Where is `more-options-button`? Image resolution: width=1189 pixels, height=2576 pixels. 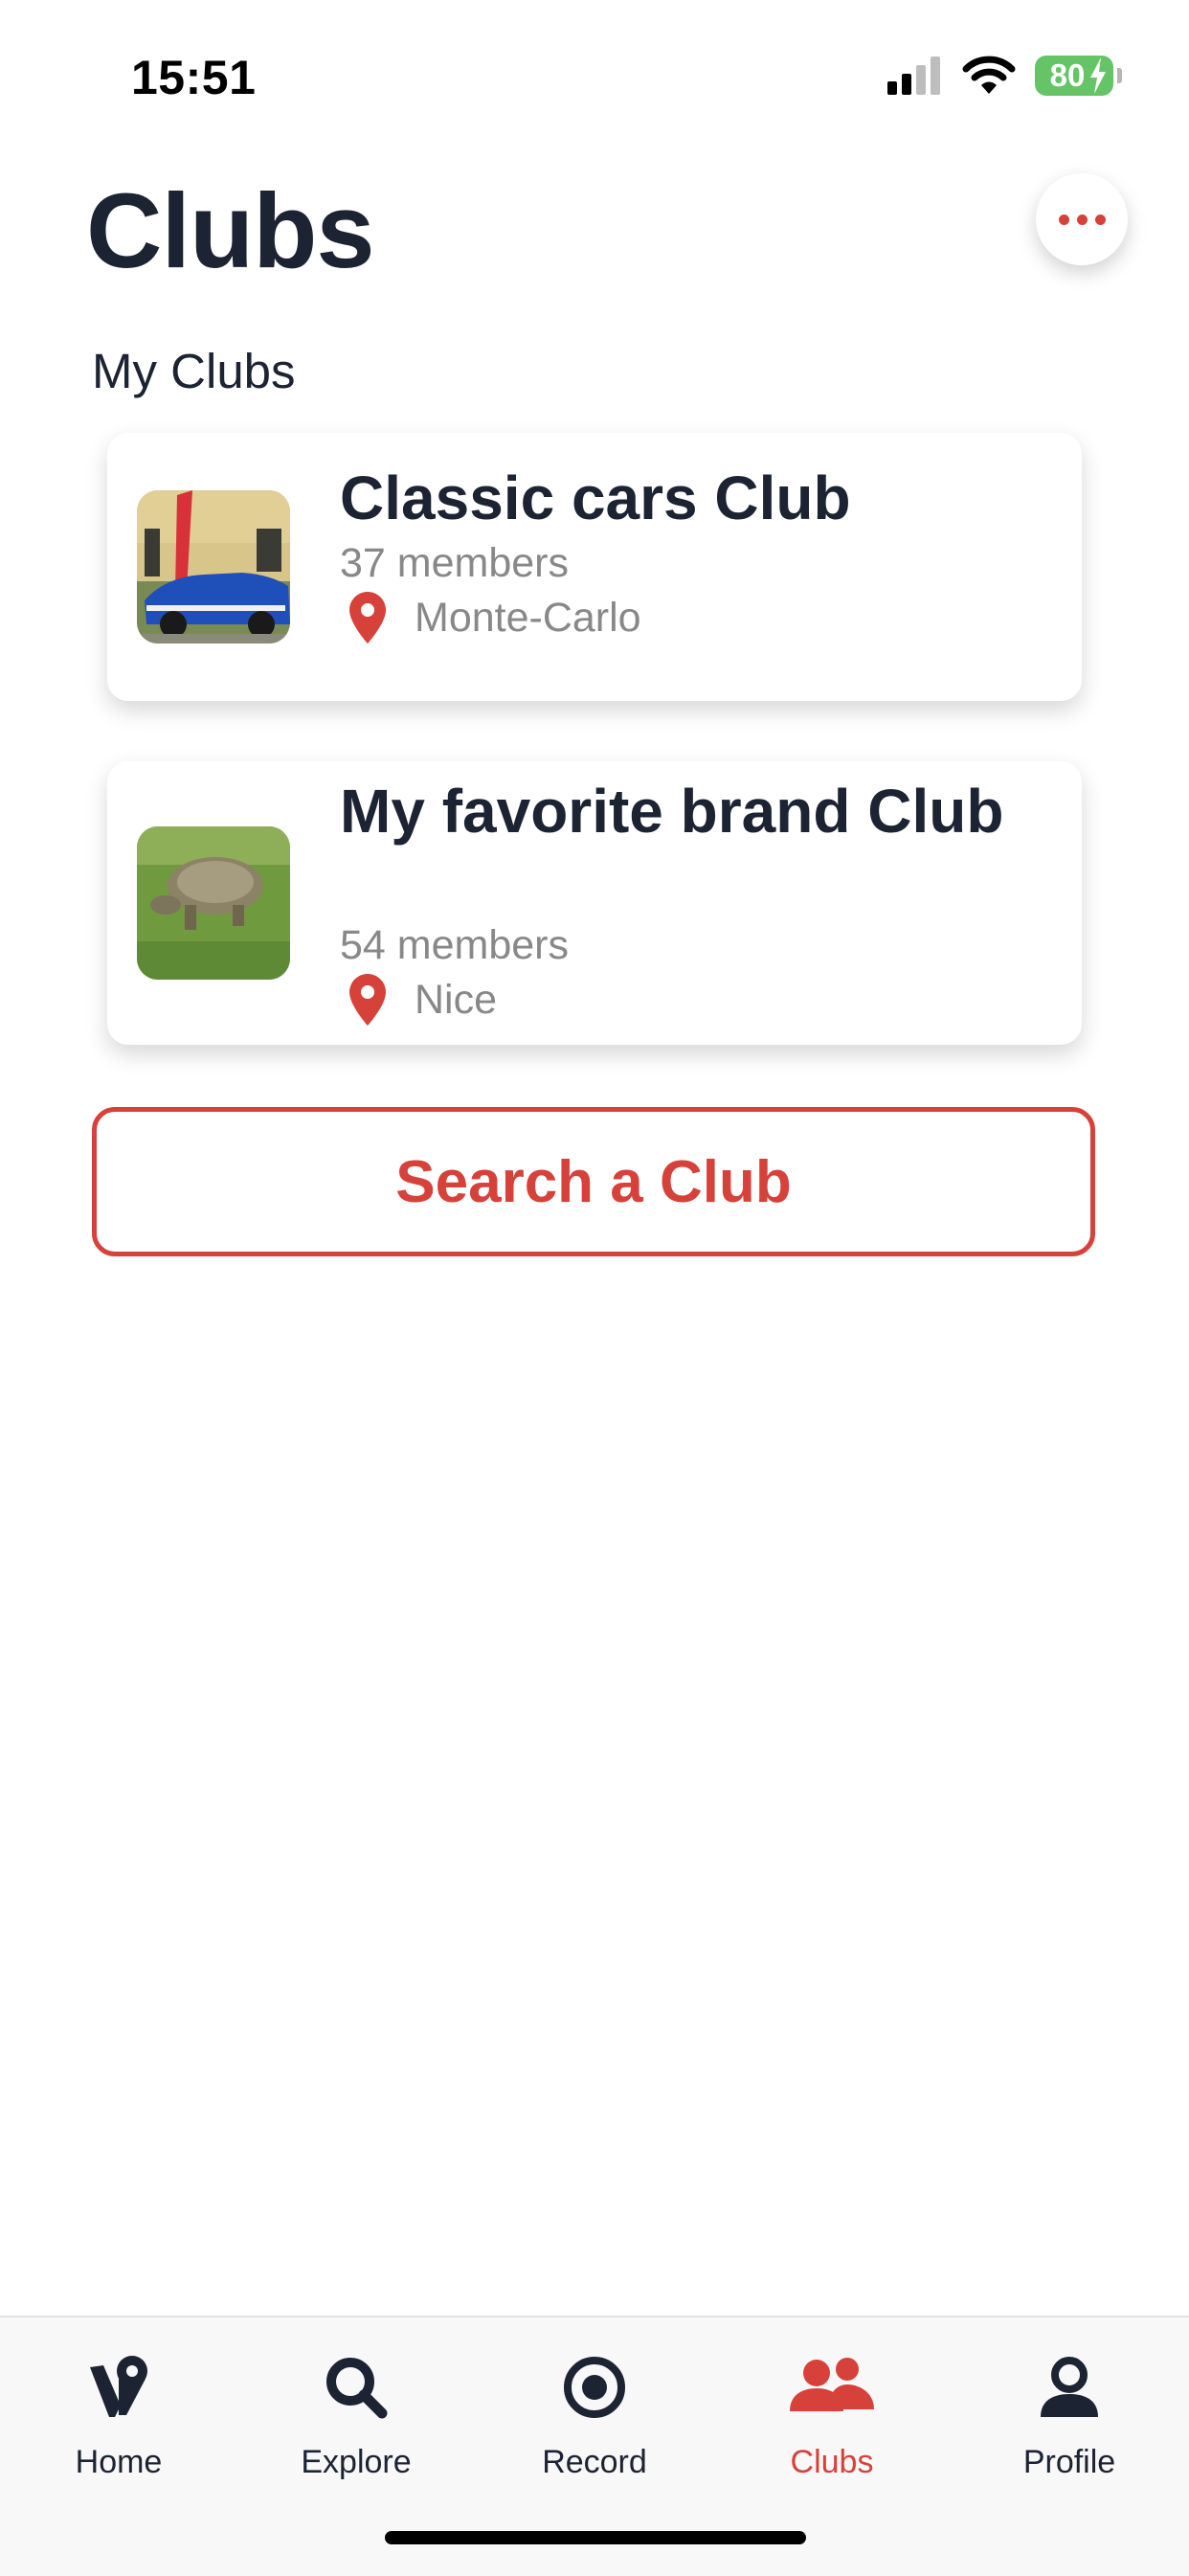
more-options-button is located at coordinates (1082, 219).